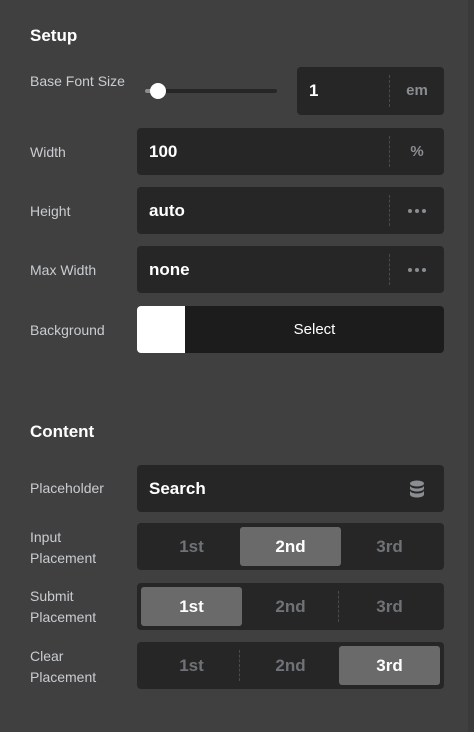 The height and width of the screenshot is (732, 474). I want to click on background-label: Background, so click(67, 330).